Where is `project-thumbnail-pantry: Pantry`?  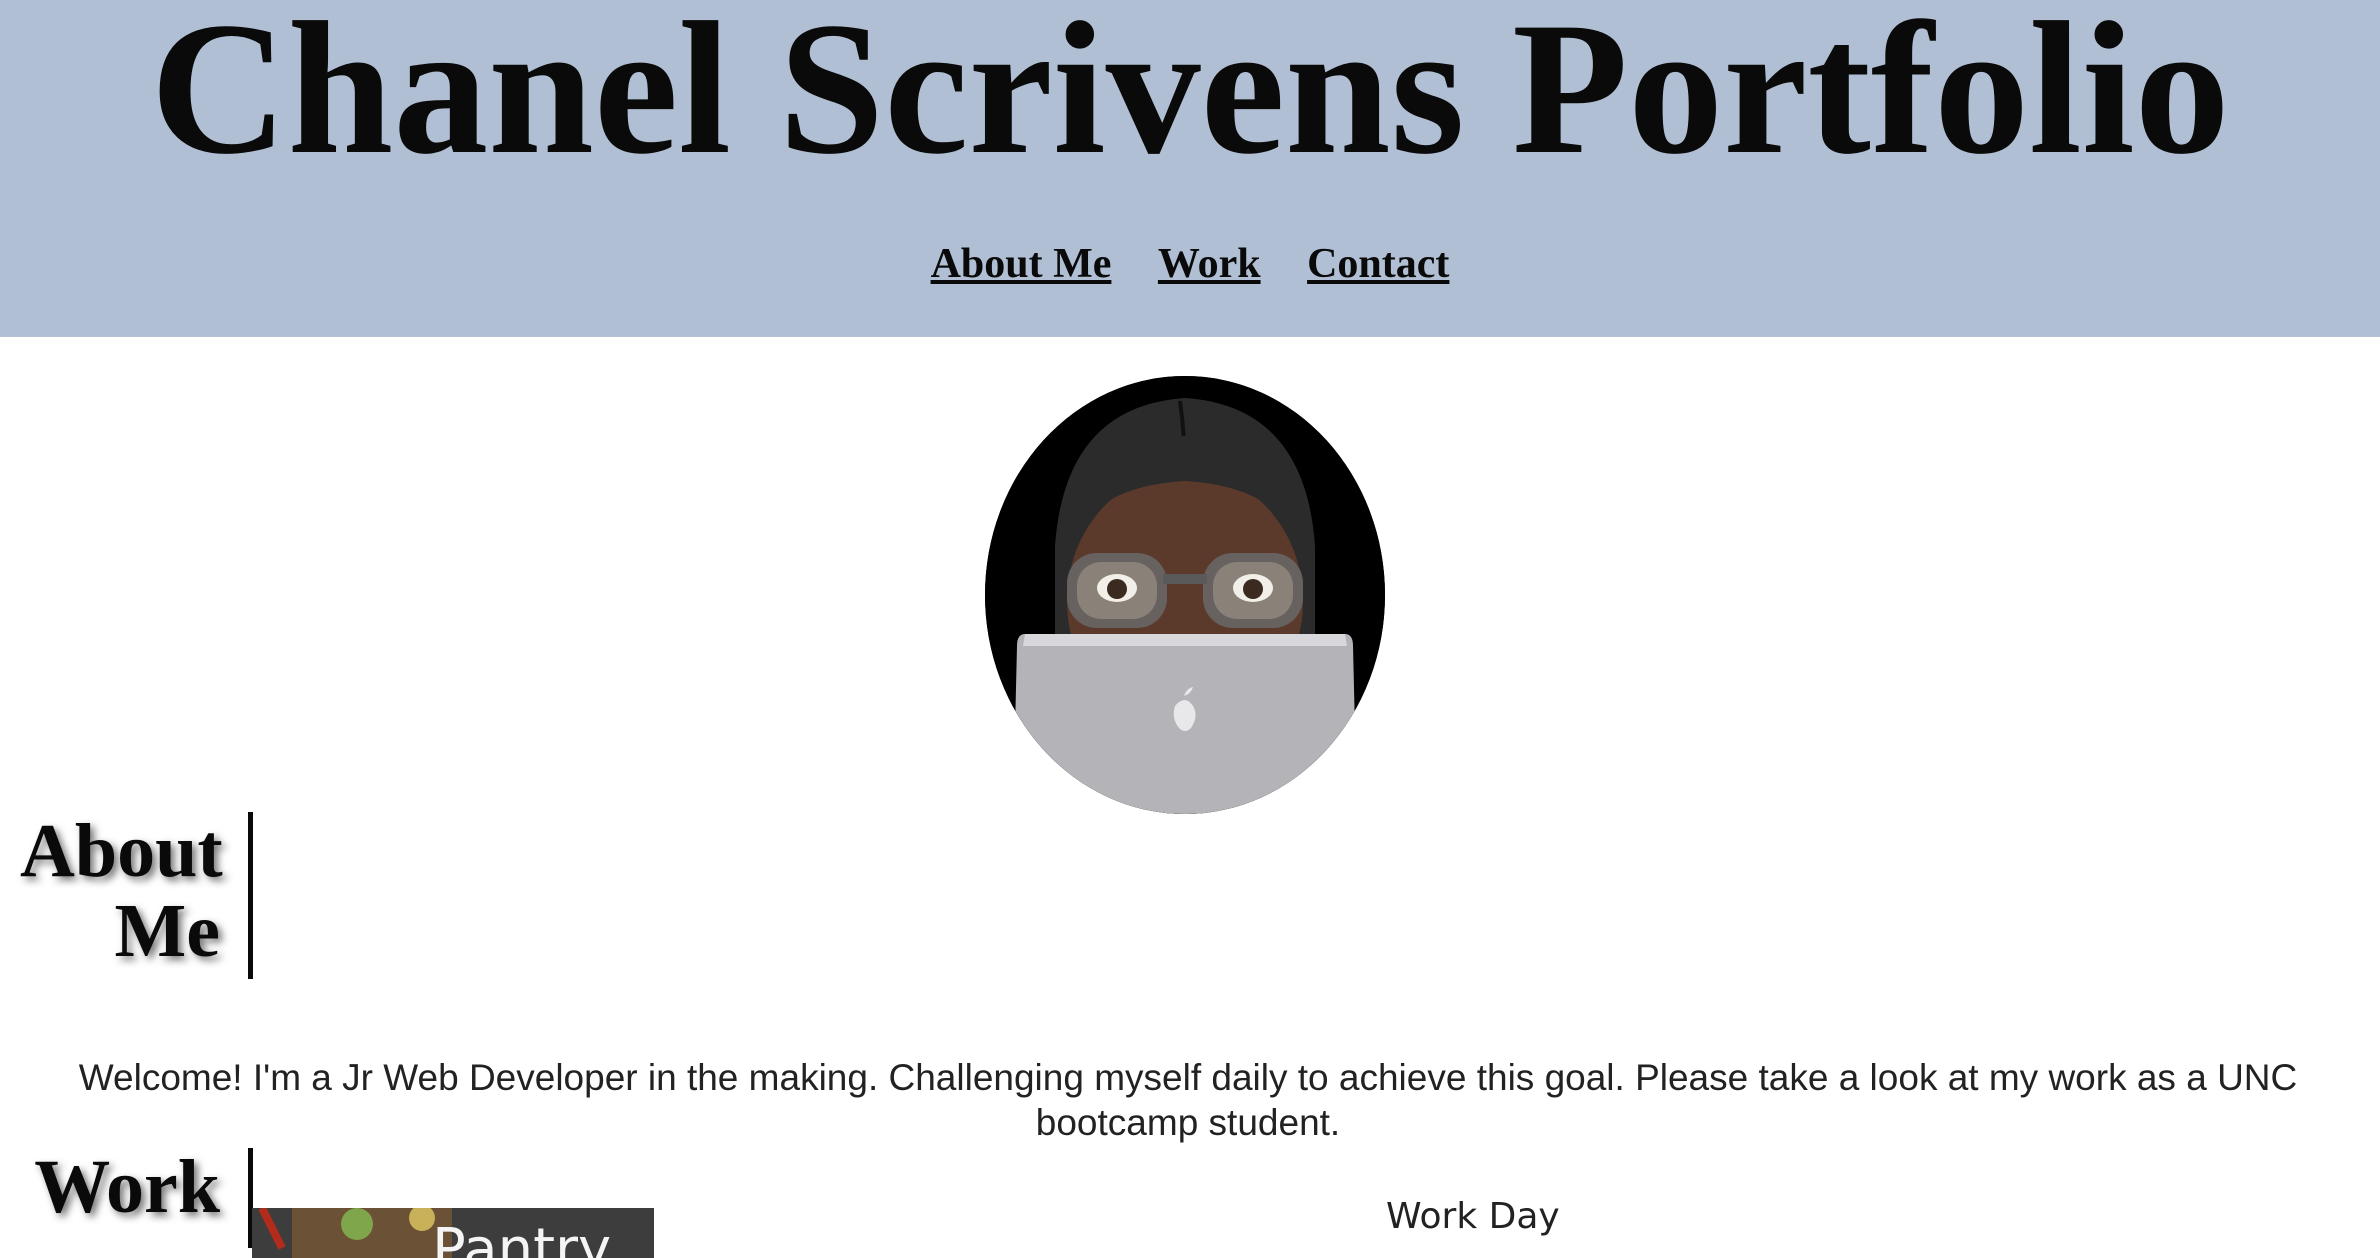
project-thumbnail-pantry: Pantry is located at coordinates (453, 1233).